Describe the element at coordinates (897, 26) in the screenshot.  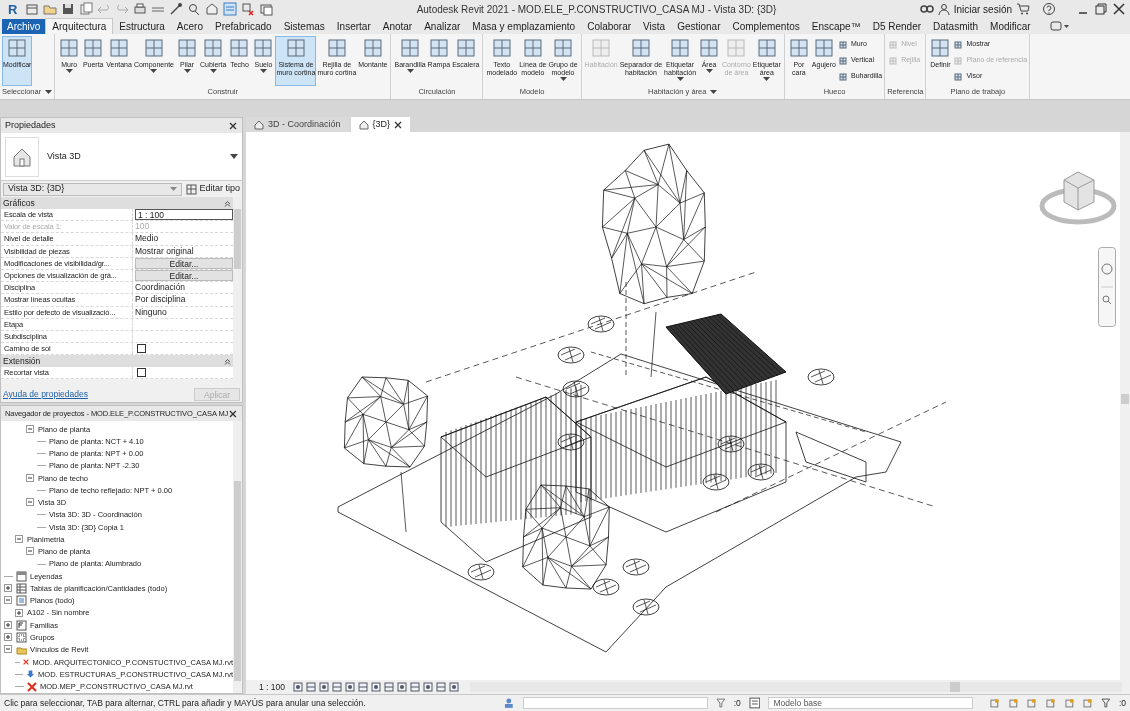
I see `ribbon-tab: D5 Render` at that location.